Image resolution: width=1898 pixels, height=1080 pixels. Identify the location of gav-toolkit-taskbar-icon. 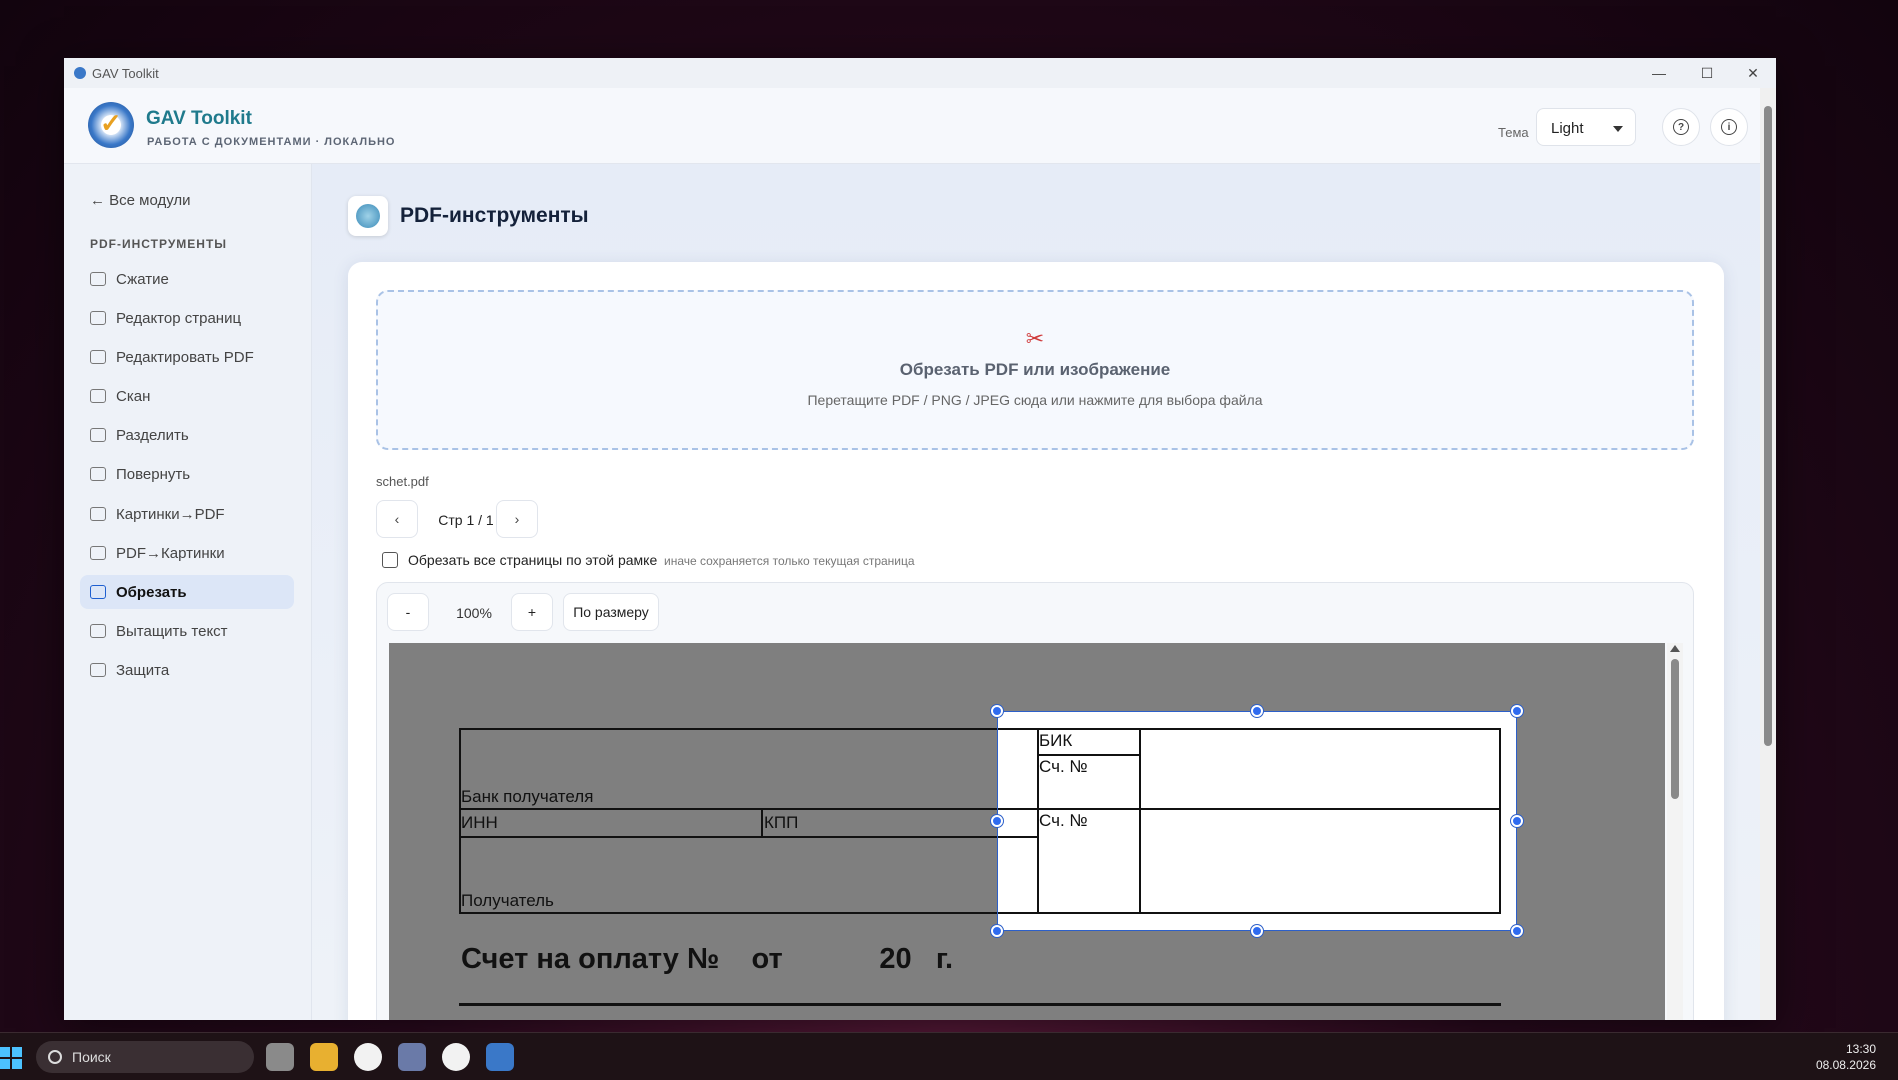
(500, 1057).